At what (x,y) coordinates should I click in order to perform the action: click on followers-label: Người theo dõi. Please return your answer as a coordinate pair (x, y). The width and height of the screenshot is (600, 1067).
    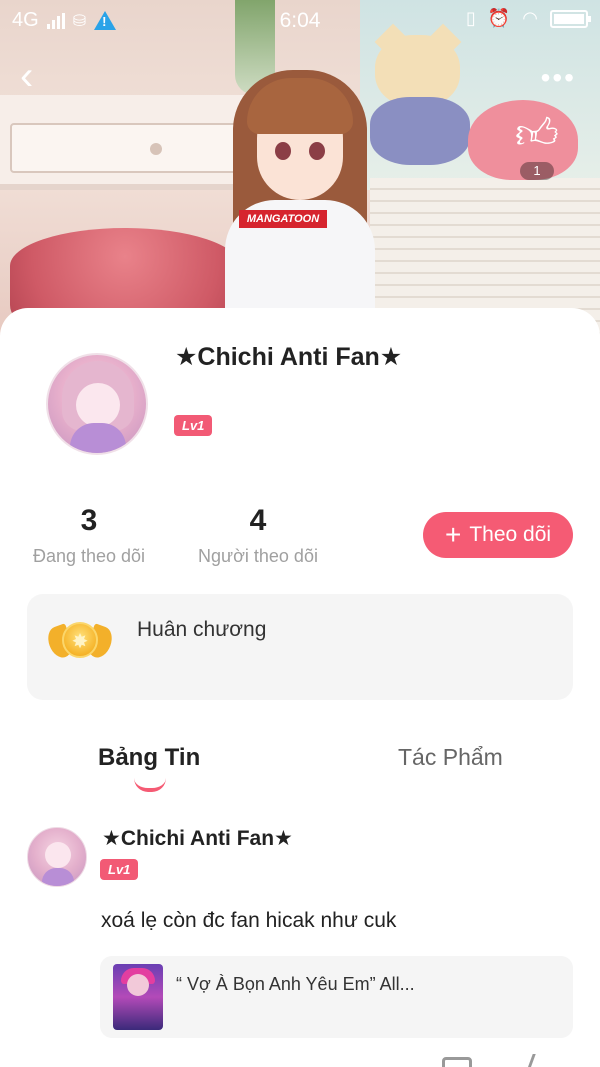
    Looking at the image, I should click on (258, 556).